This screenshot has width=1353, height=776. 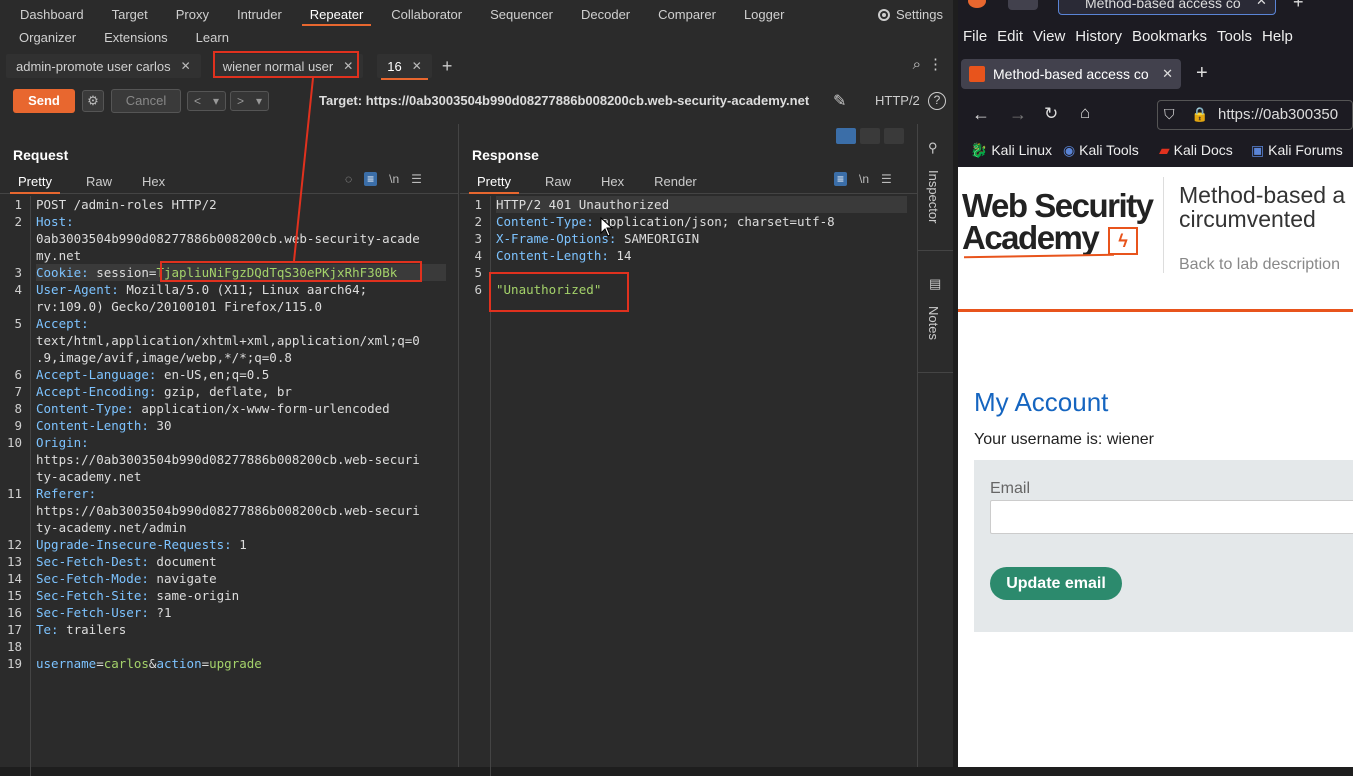 I want to click on lab-title-line: Method-based a, so click(x=1262, y=195).